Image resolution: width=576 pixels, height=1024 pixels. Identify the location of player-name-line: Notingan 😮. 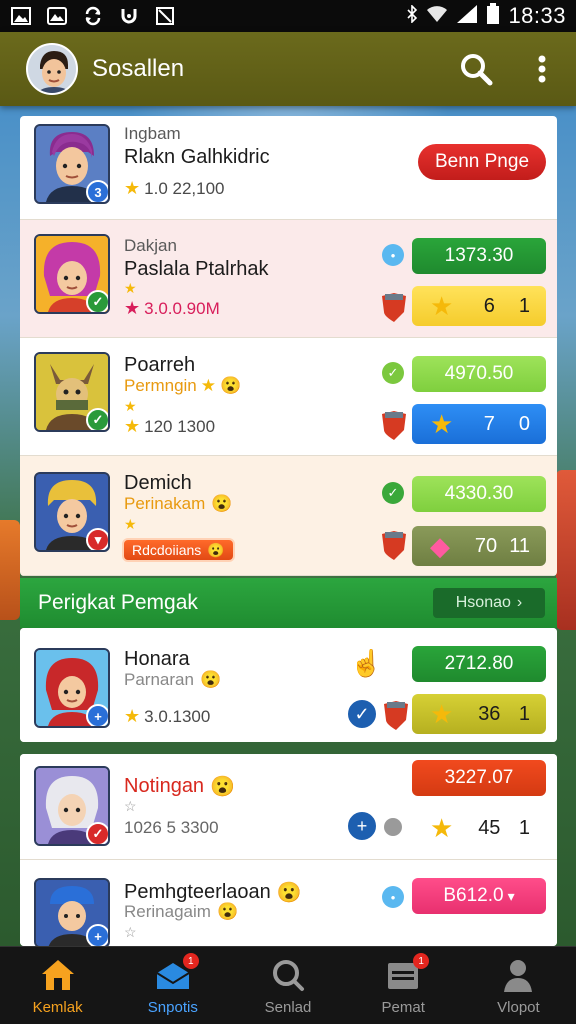
(179, 786).